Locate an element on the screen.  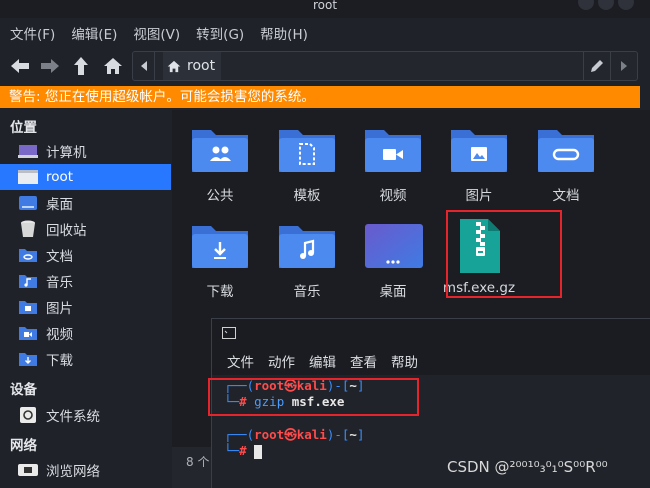
prompt-line-2: ┌──(root㉿kali)-[~] is located at coordinates (294, 434).